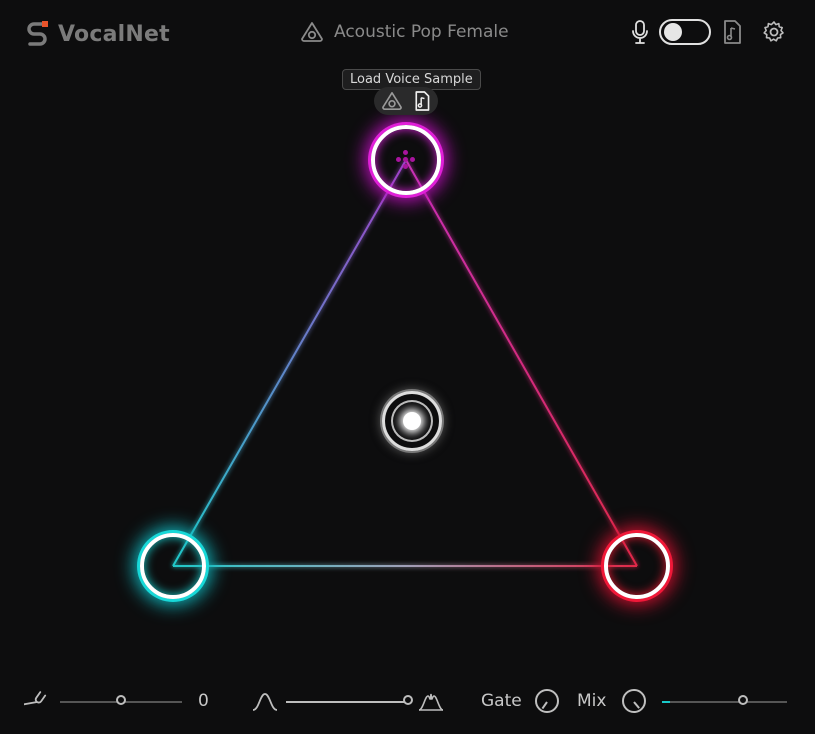 The height and width of the screenshot is (734, 815). I want to click on header-bar: VocalNet Acoustic Pop Female, so click(407, 34).